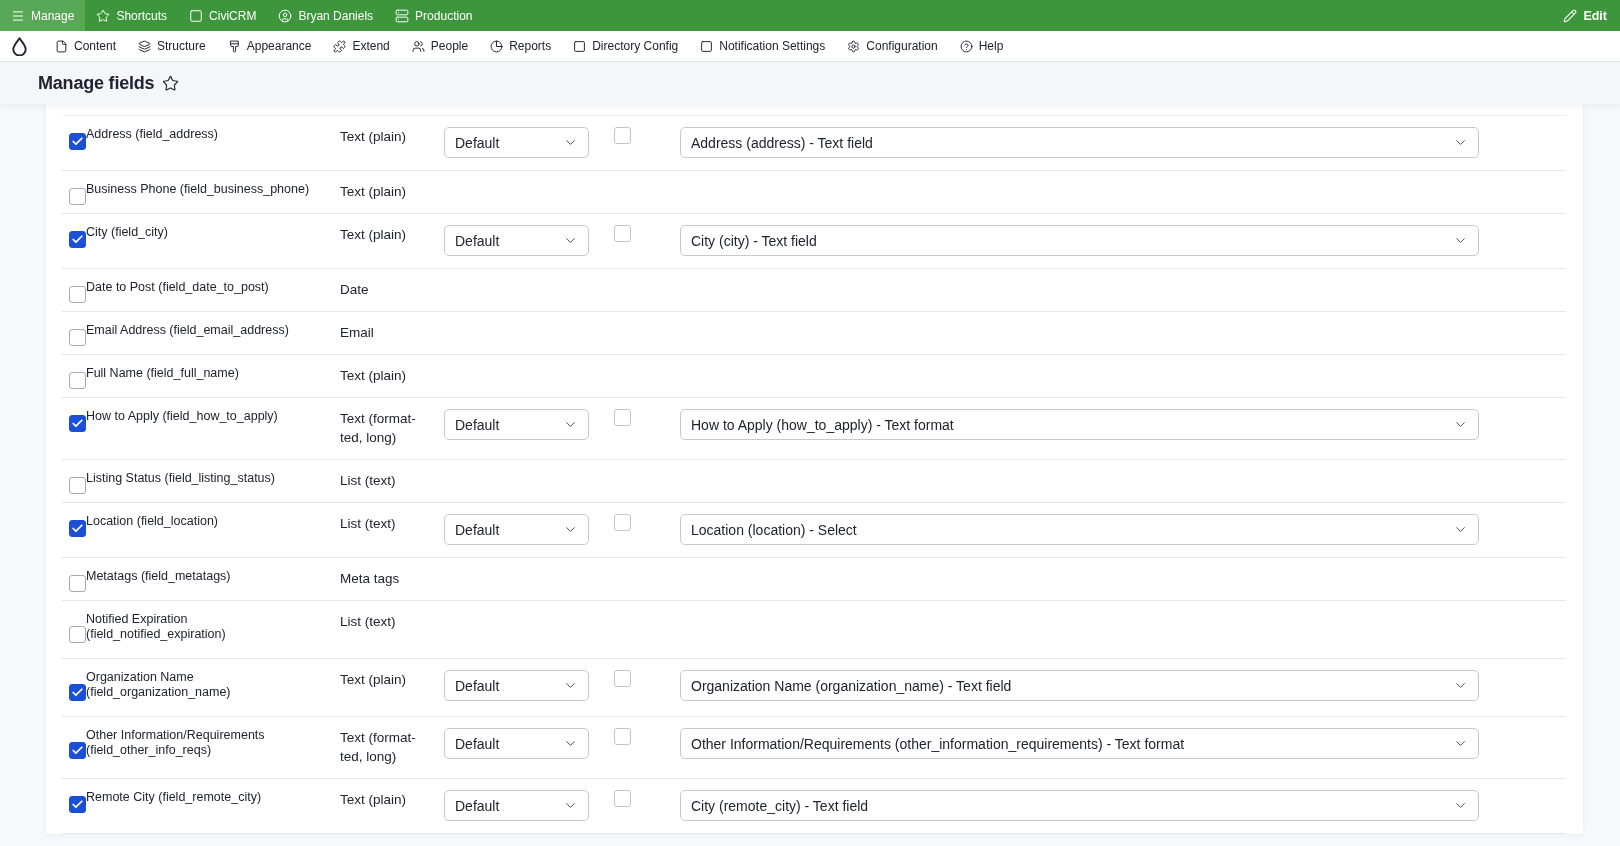 This screenshot has width=1620, height=846. I want to click on field-label: Location (field_location), so click(153, 521).